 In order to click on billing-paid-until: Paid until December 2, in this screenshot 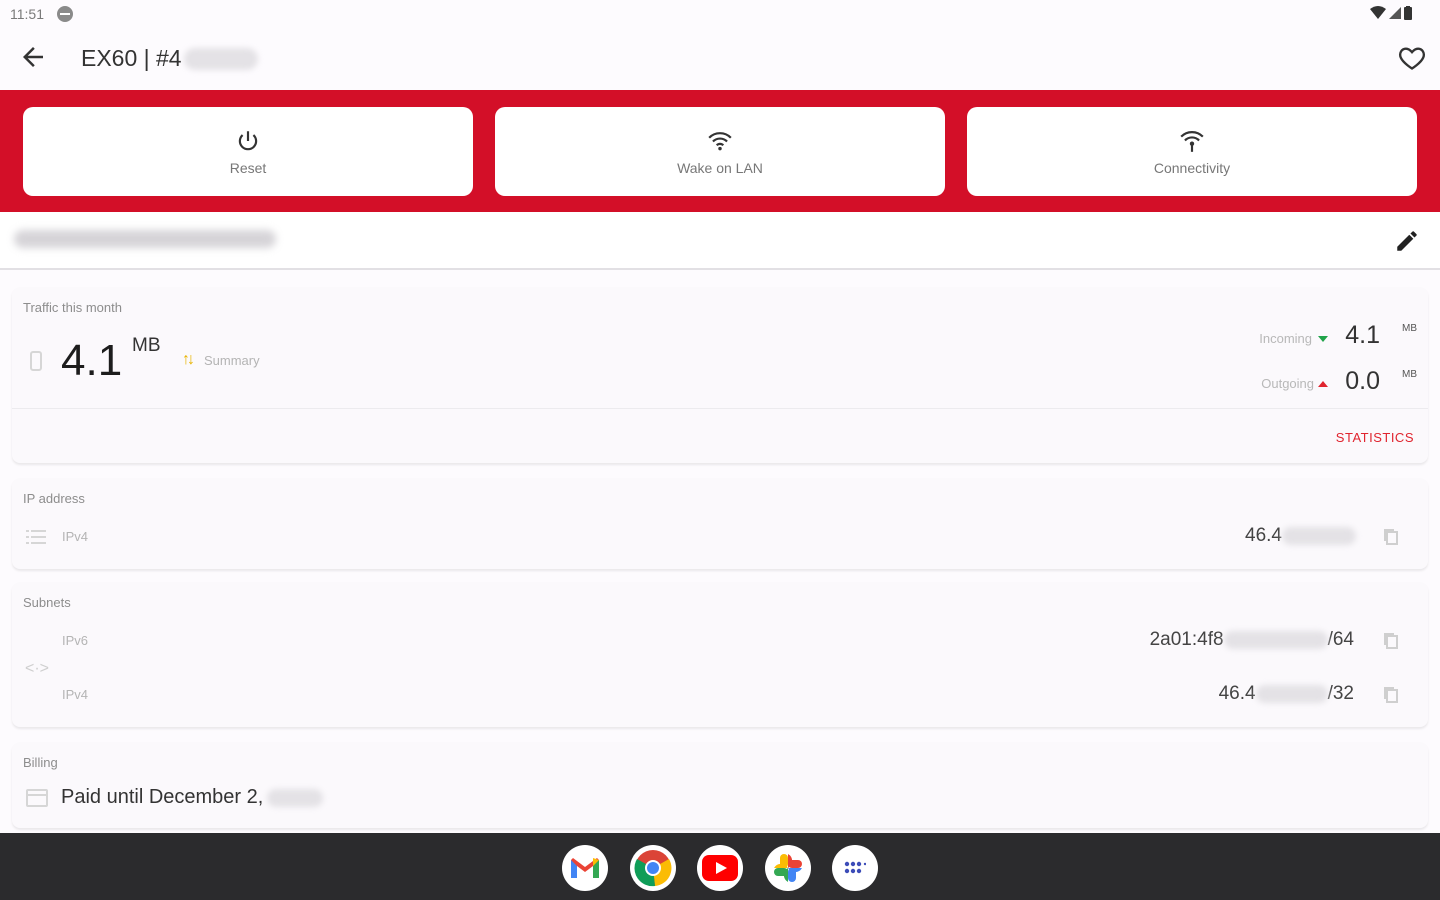, I will do `click(192, 797)`.